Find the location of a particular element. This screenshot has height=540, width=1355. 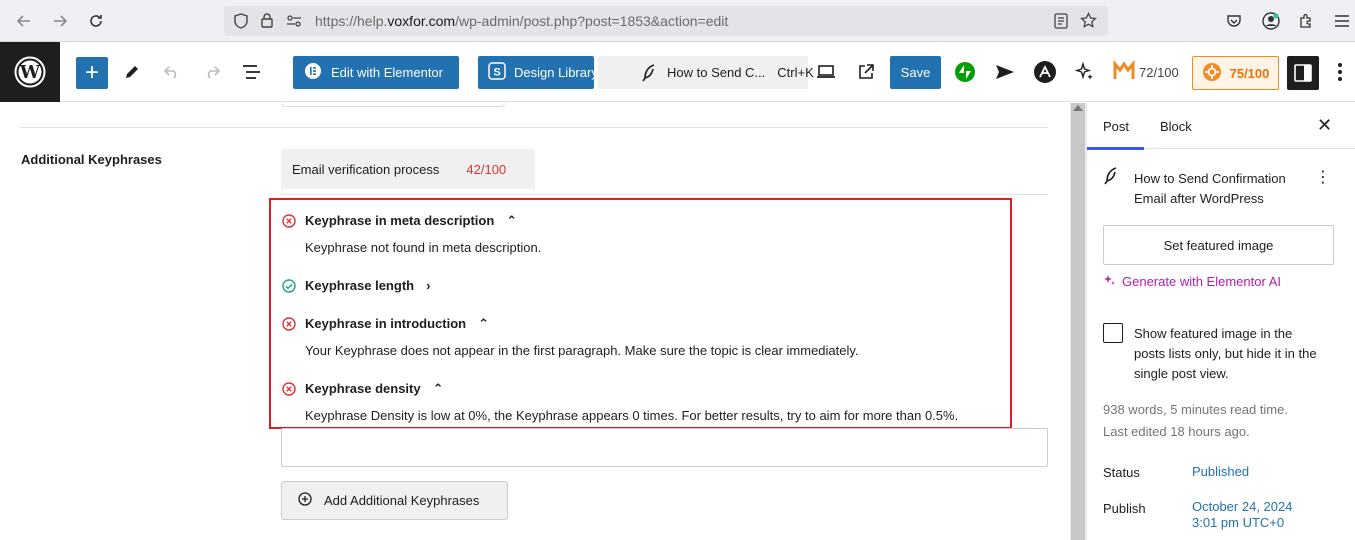

plus-icon: + is located at coordinates (91, 72).